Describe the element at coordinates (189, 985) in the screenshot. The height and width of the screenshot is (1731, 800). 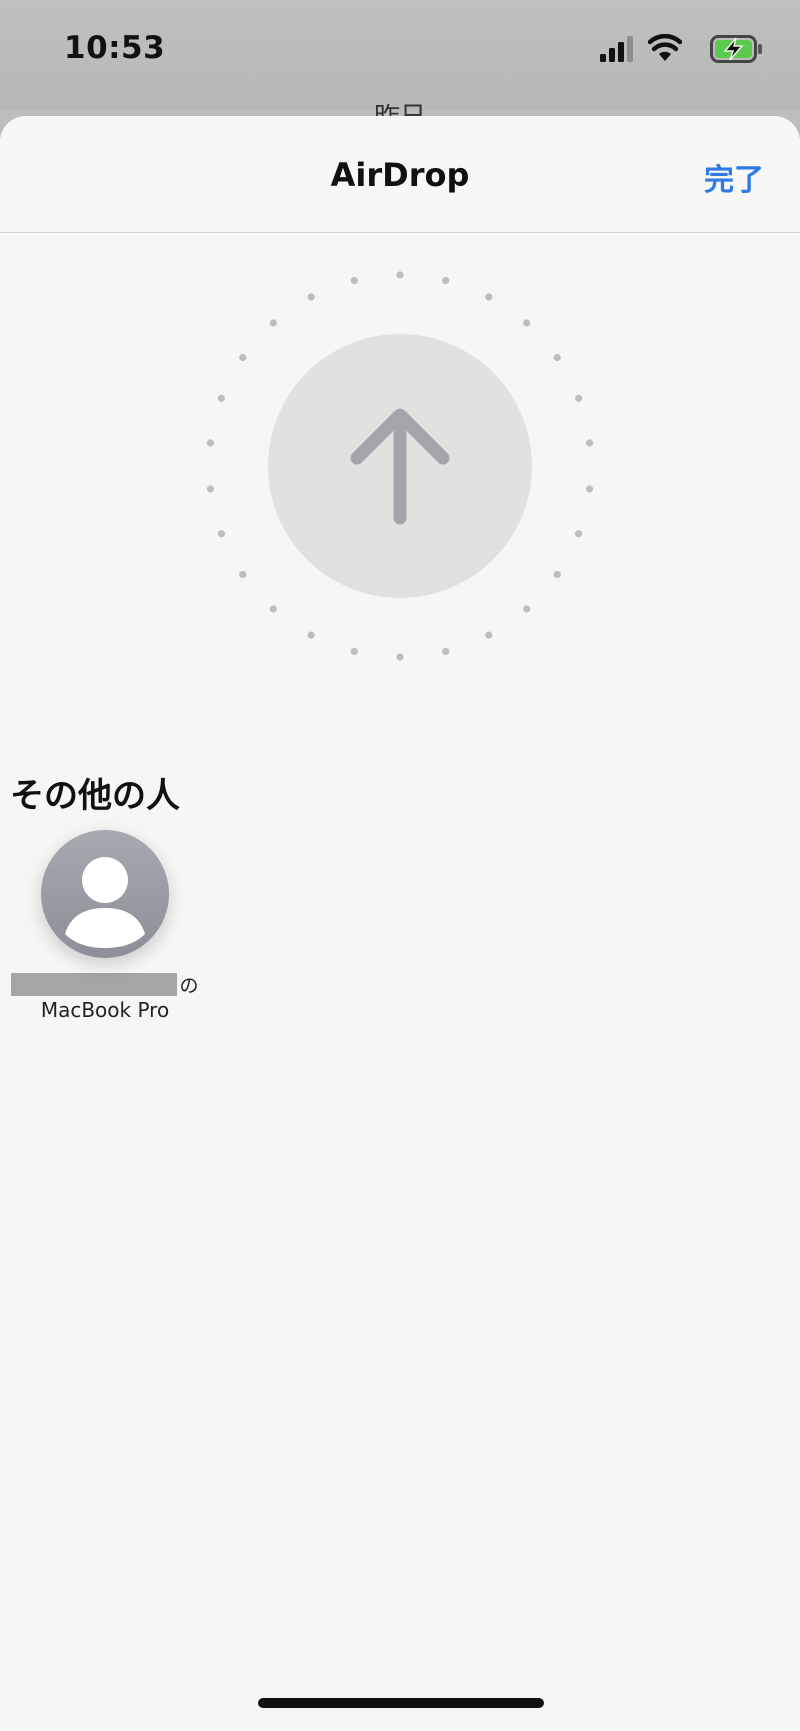
I see `device-owner-suffix: の` at that location.